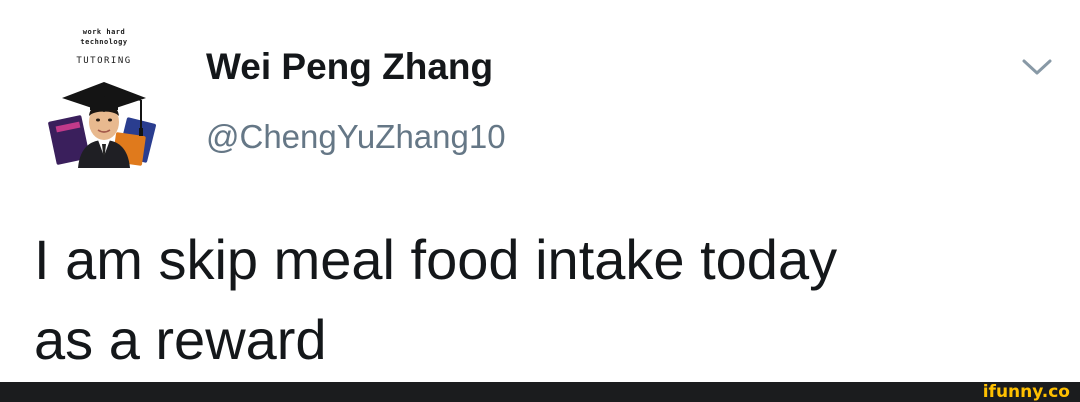 The width and height of the screenshot is (1080, 402). I want to click on avatar-brand-line: work hard, so click(104, 32).